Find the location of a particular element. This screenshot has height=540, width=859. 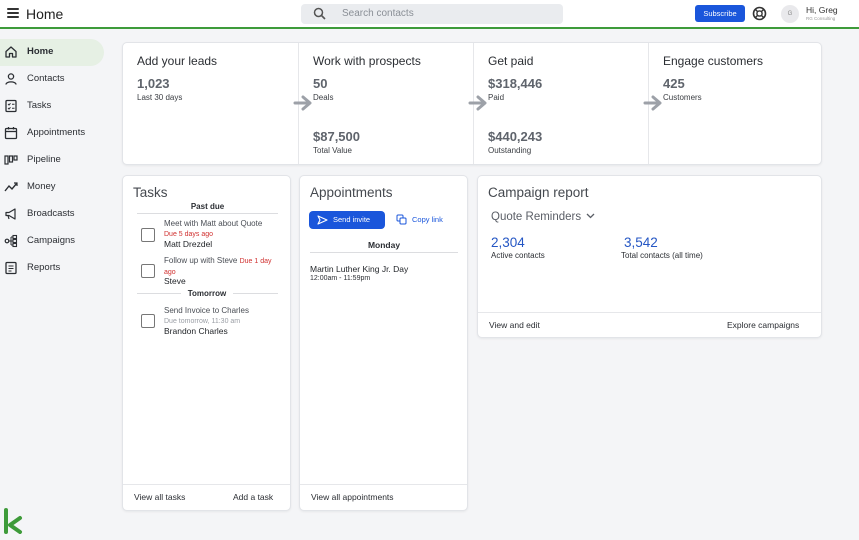

campaign-title: Campaign report is located at coordinates (538, 192).